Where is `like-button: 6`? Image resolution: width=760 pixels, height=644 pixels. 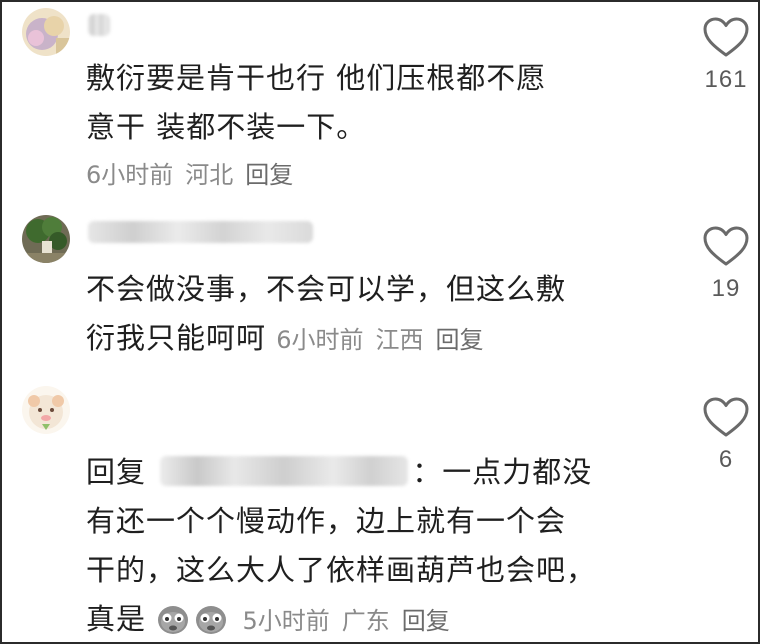
like-button: 6 is located at coordinates (726, 435).